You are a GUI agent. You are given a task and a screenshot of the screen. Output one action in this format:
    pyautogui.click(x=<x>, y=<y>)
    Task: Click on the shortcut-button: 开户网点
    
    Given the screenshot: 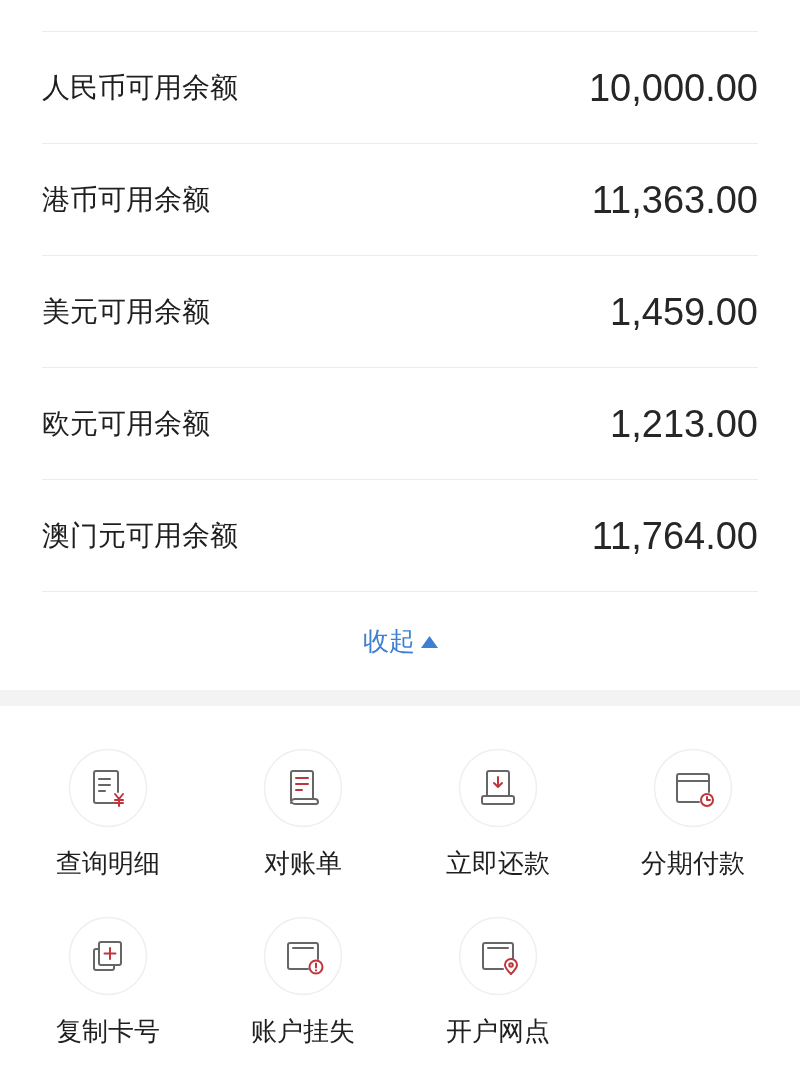 What is the action you would take?
    pyautogui.click(x=497, y=982)
    